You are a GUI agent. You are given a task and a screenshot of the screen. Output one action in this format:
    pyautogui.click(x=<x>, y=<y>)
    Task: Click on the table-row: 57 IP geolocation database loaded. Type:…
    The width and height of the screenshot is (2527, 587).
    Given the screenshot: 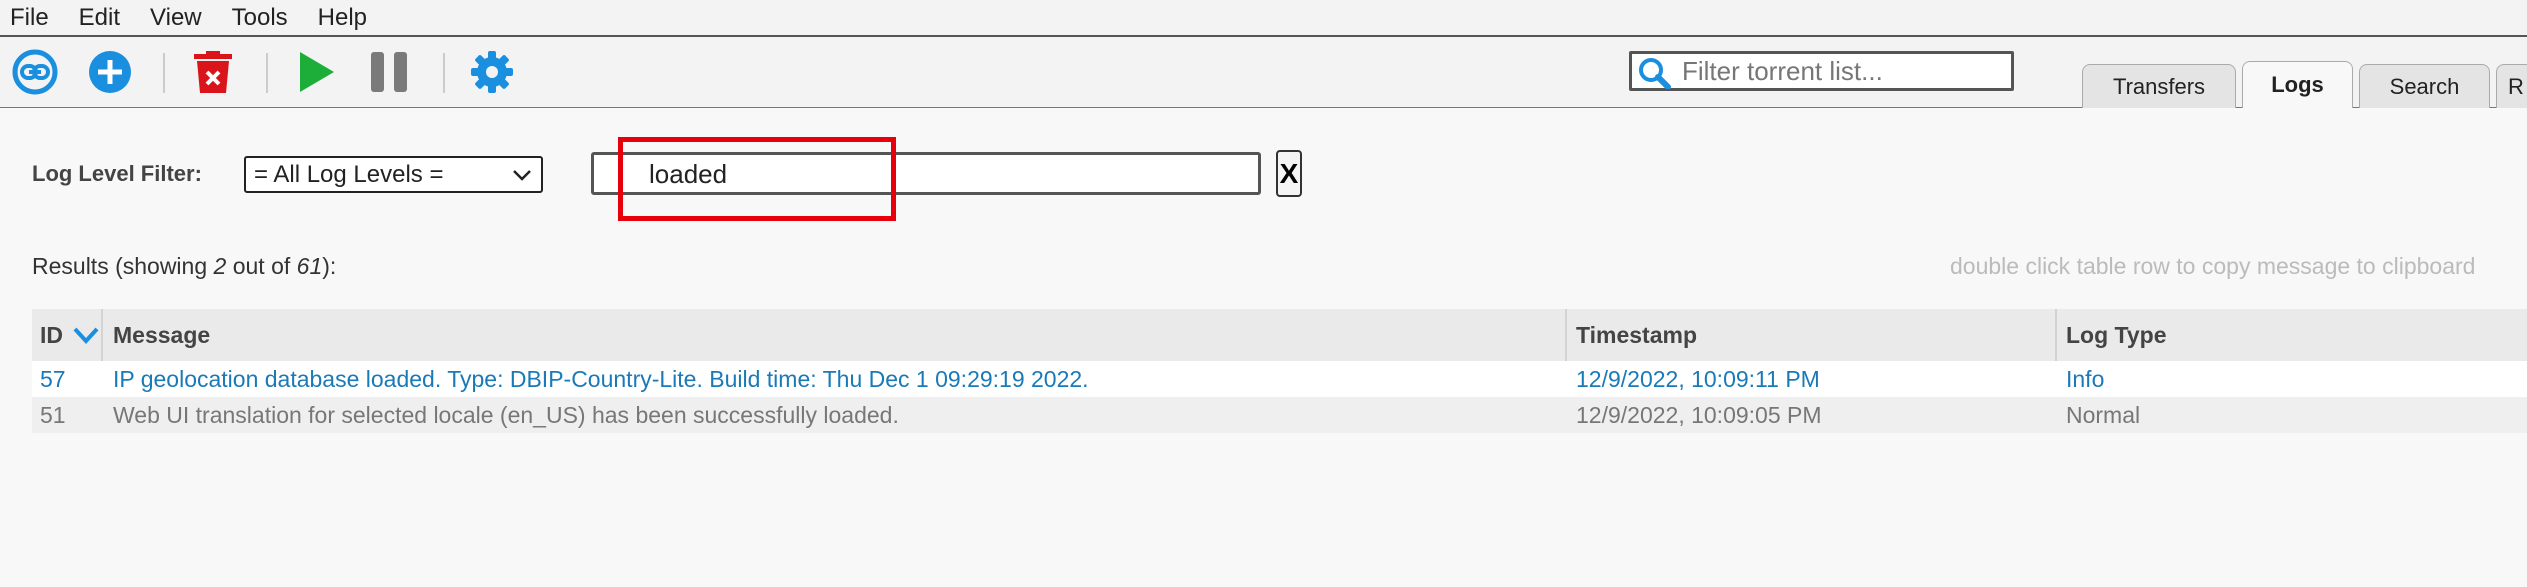 What is the action you would take?
    pyautogui.click(x=1279, y=379)
    